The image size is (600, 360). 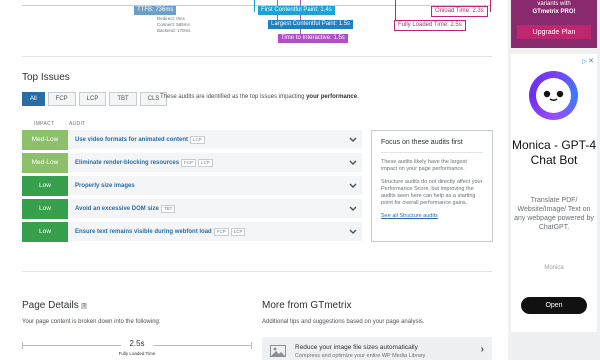 What do you see at coordinates (61, 99) in the screenshot?
I see `tab-fcp: FCP` at bounding box center [61, 99].